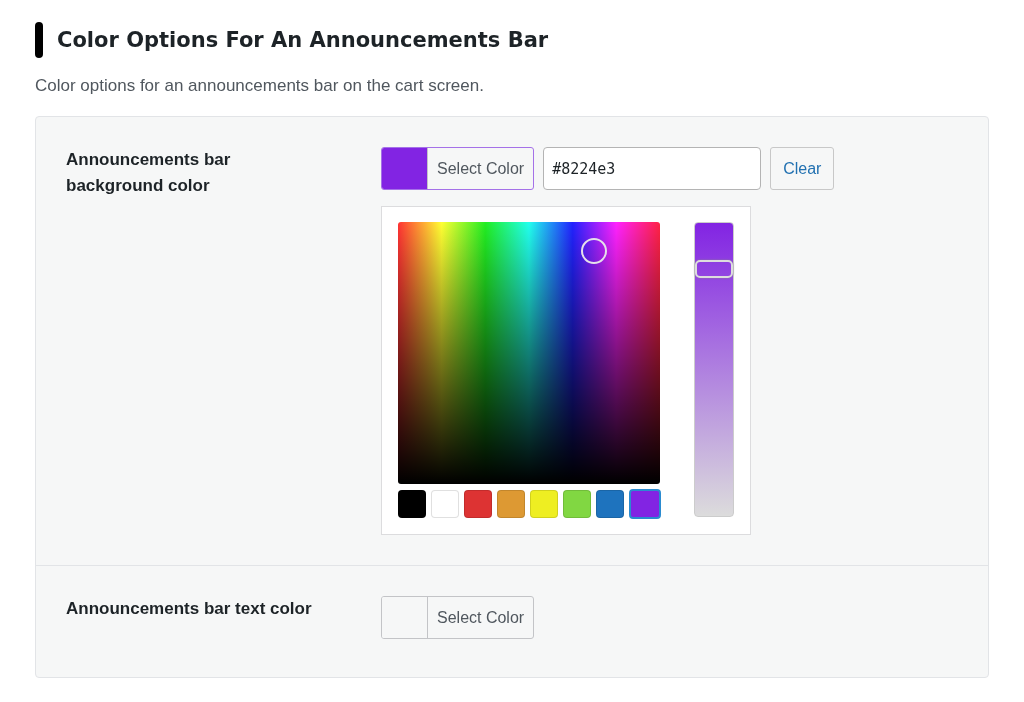 The height and width of the screenshot is (702, 1024). What do you see at coordinates (529, 353) in the screenshot?
I see `hue-value-gradient-field` at bounding box center [529, 353].